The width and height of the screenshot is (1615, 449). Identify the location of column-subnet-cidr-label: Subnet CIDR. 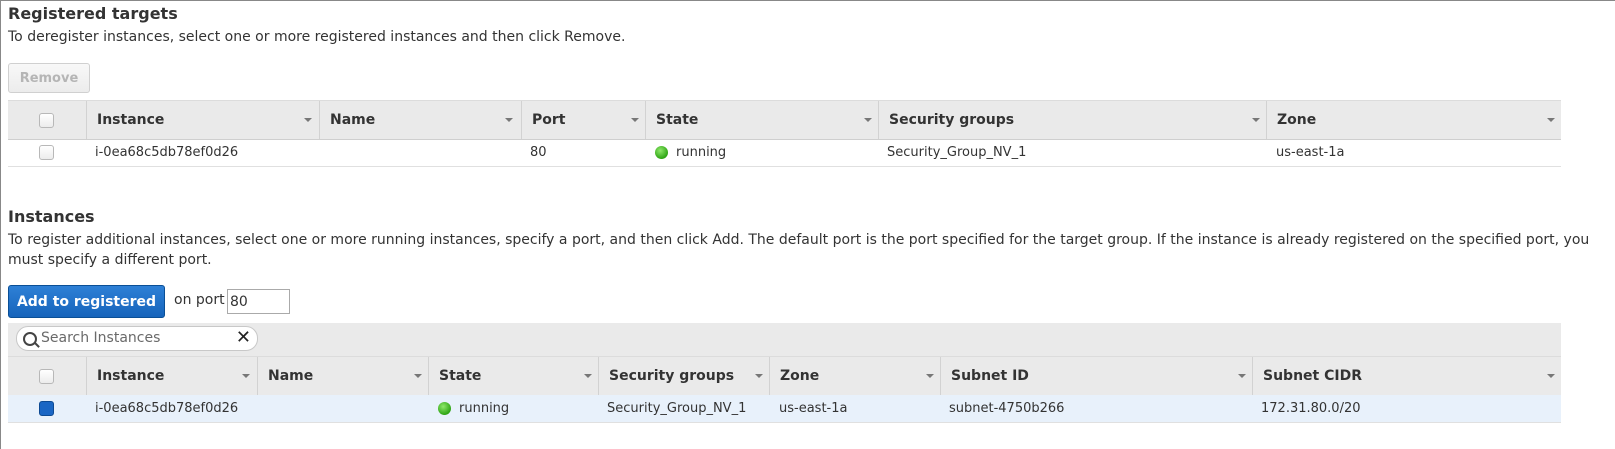
(1312, 376).